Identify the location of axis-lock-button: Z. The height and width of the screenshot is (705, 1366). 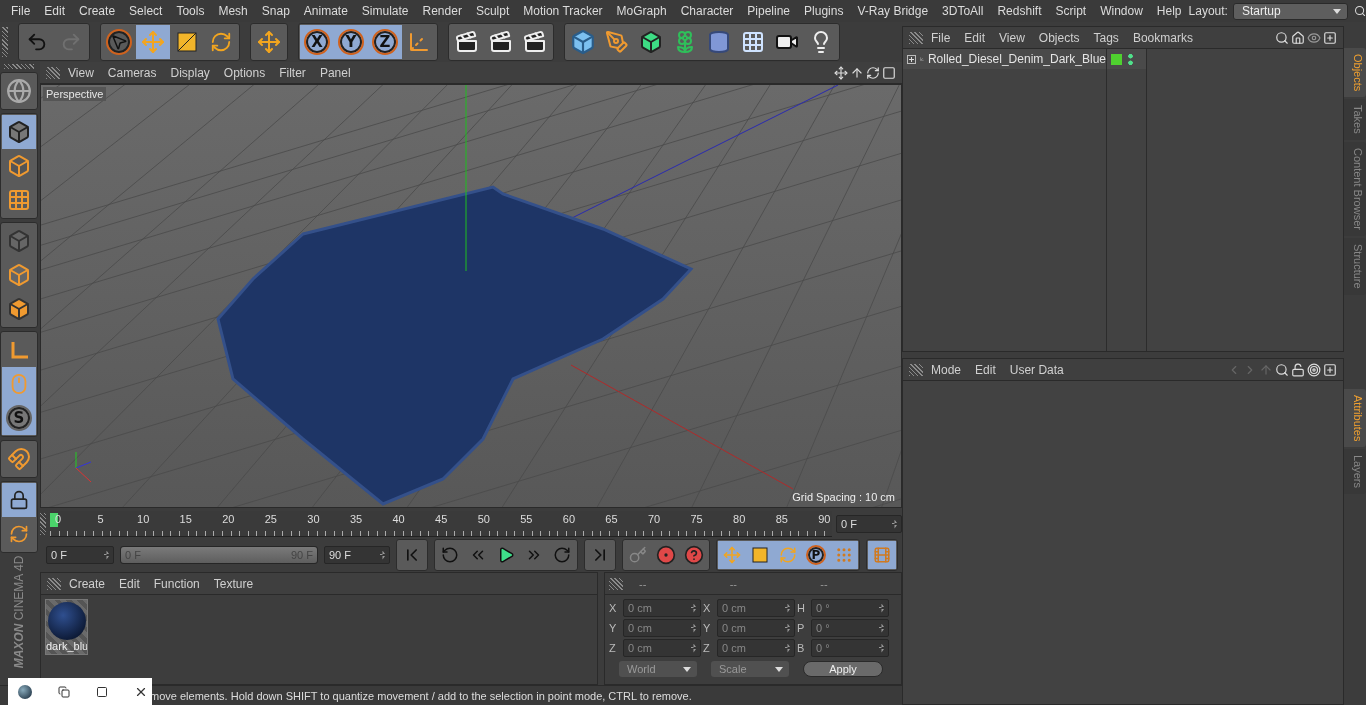
(385, 42).